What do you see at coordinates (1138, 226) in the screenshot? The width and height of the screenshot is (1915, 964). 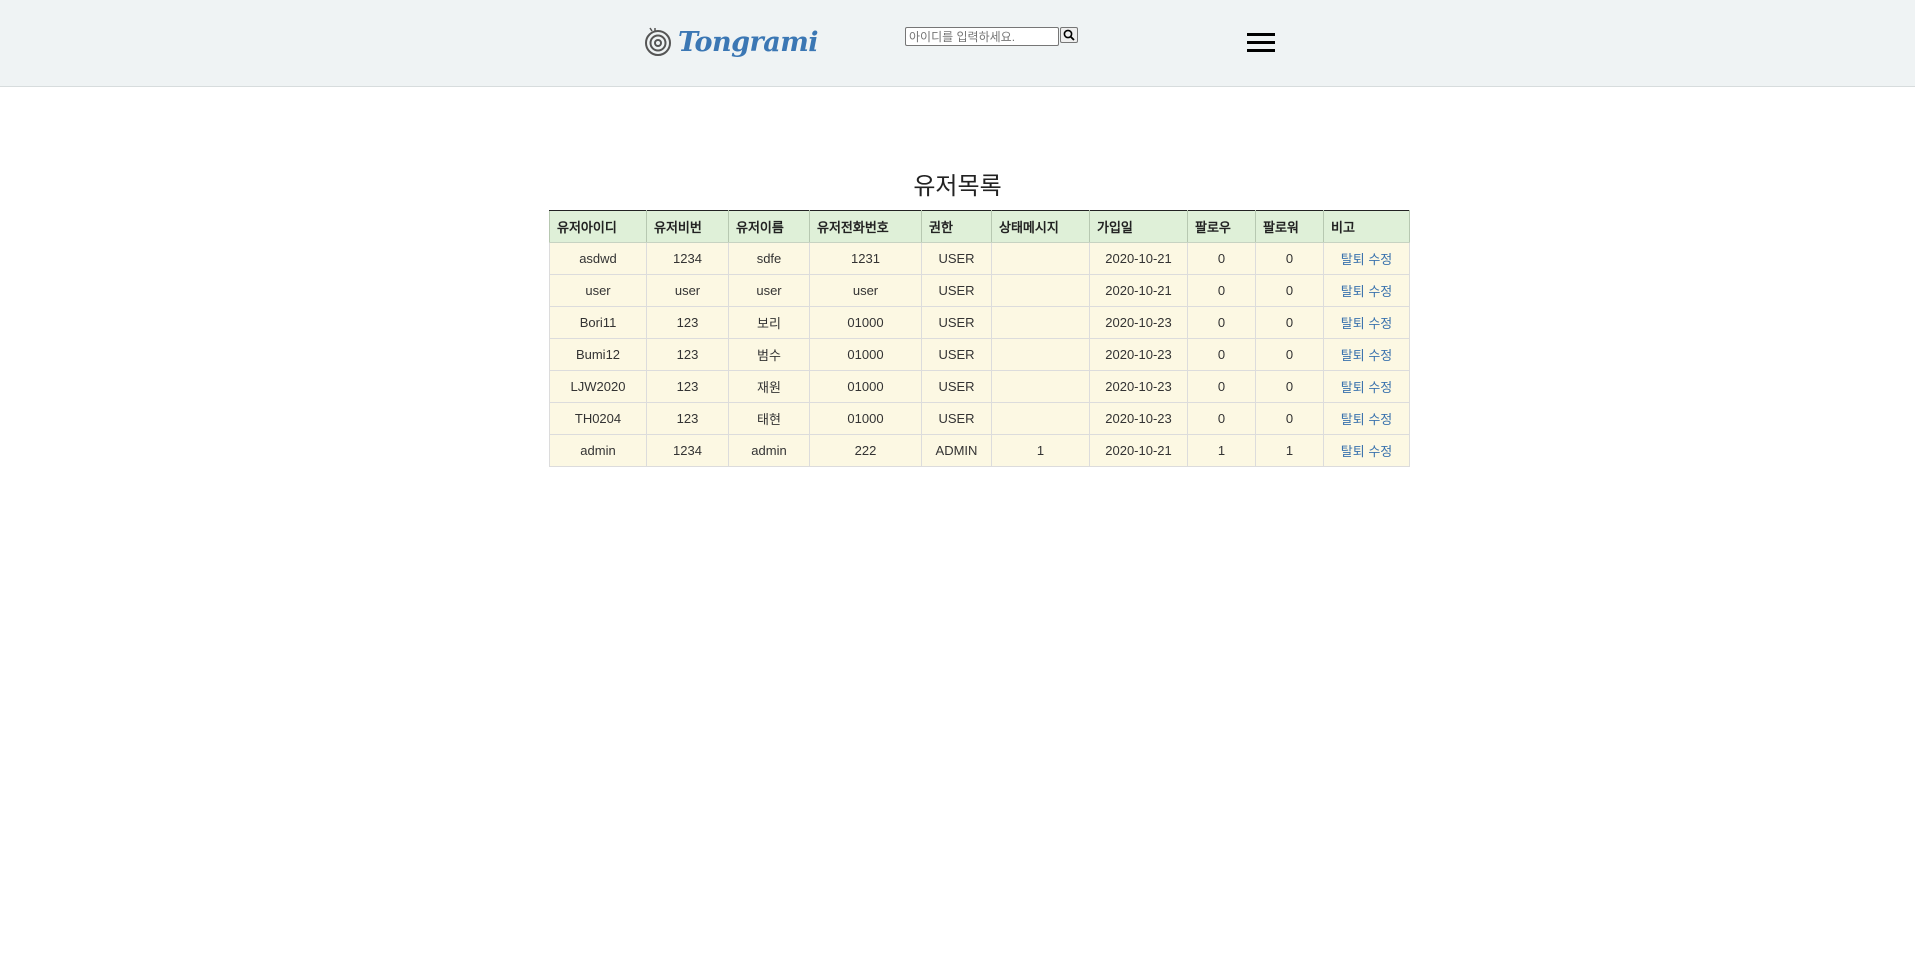 I see `column-header-joined-date: 가입일` at bounding box center [1138, 226].